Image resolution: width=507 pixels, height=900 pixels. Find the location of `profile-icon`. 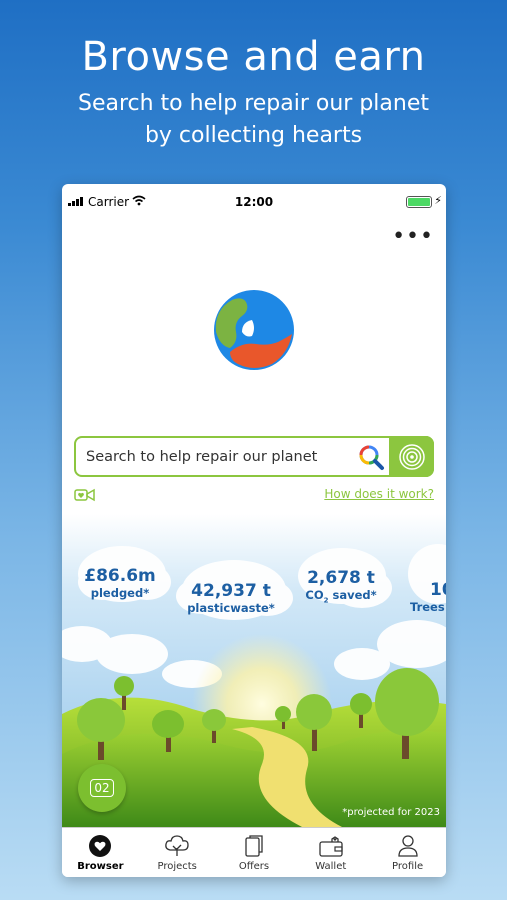

profile-icon is located at coordinates (408, 846).